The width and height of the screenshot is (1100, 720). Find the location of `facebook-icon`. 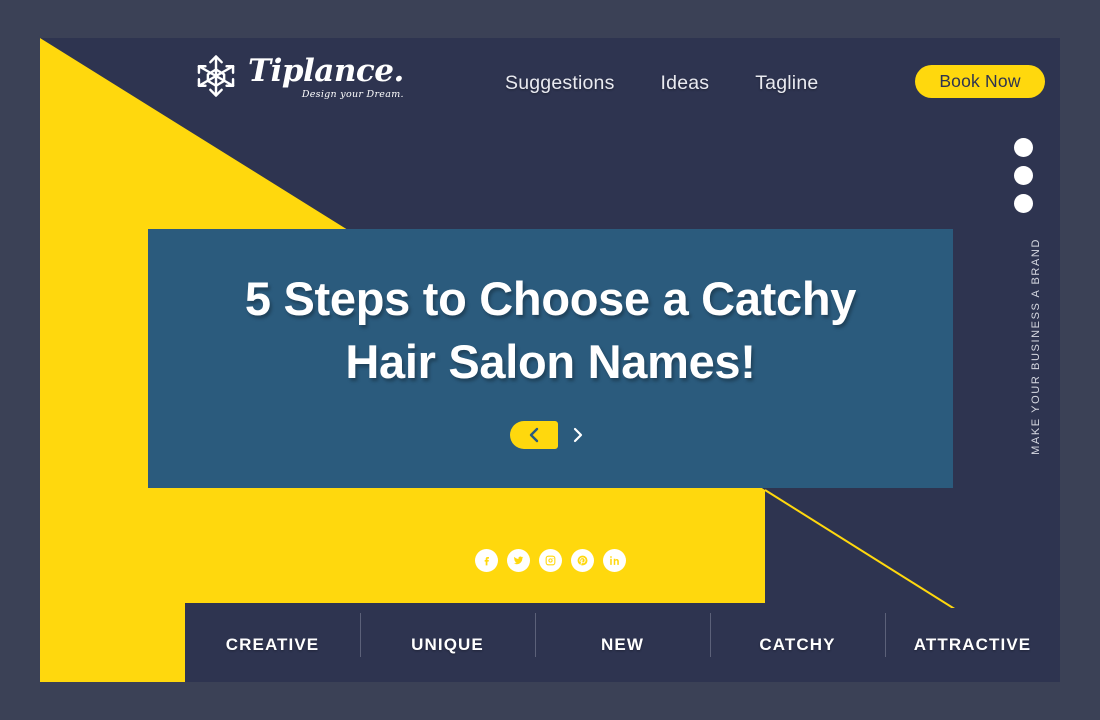

facebook-icon is located at coordinates (486, 561).